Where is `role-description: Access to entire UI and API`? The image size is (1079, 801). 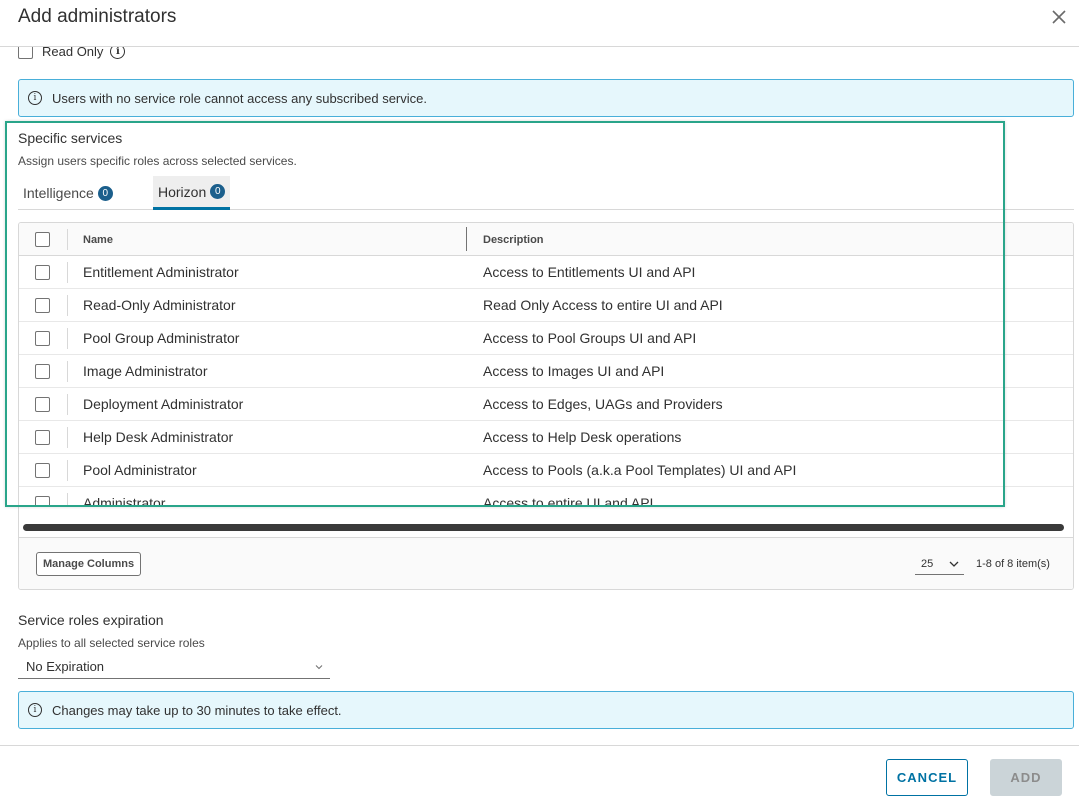 role-description: Access to entire UI and API is located at coordinates (568, 500).